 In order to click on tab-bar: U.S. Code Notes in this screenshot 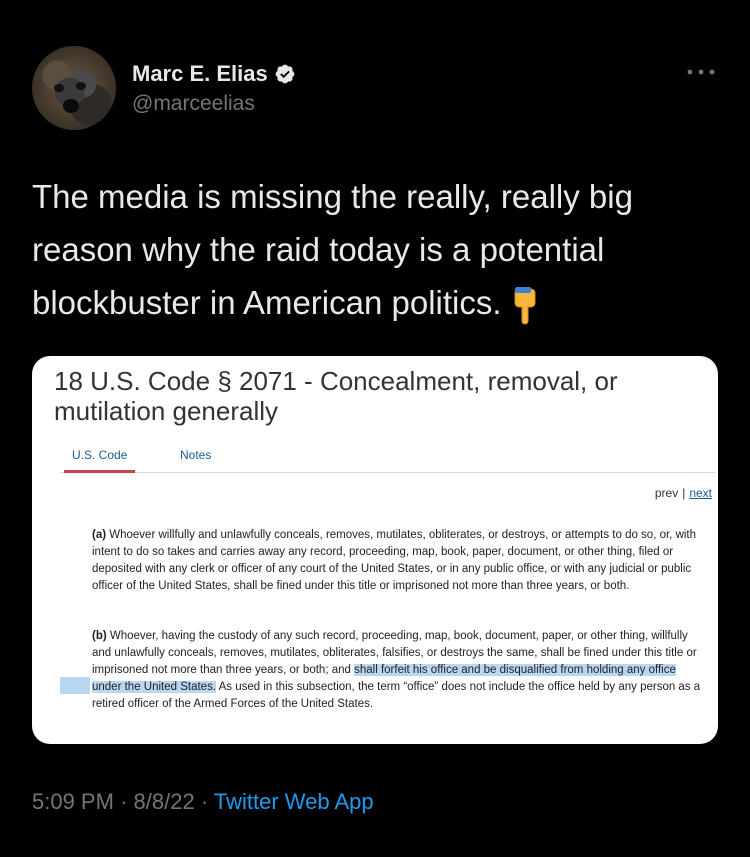, I will do `click(388, 457)`.